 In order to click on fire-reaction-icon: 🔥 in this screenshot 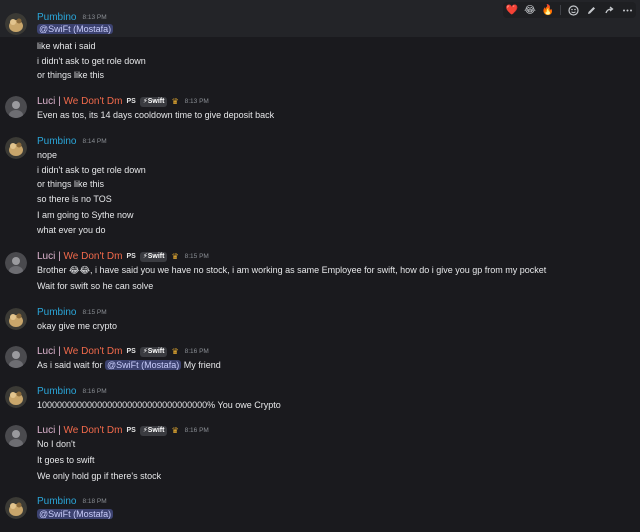, I will do `click(548, 10)`.